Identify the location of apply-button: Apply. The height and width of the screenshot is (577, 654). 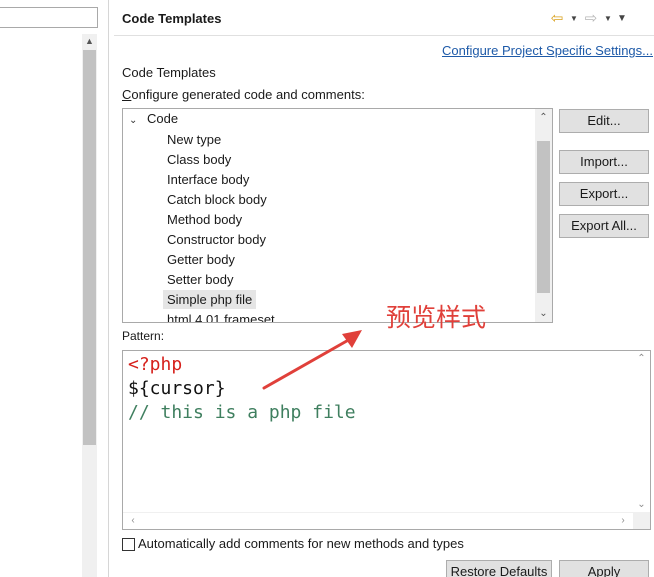
(604, 568).